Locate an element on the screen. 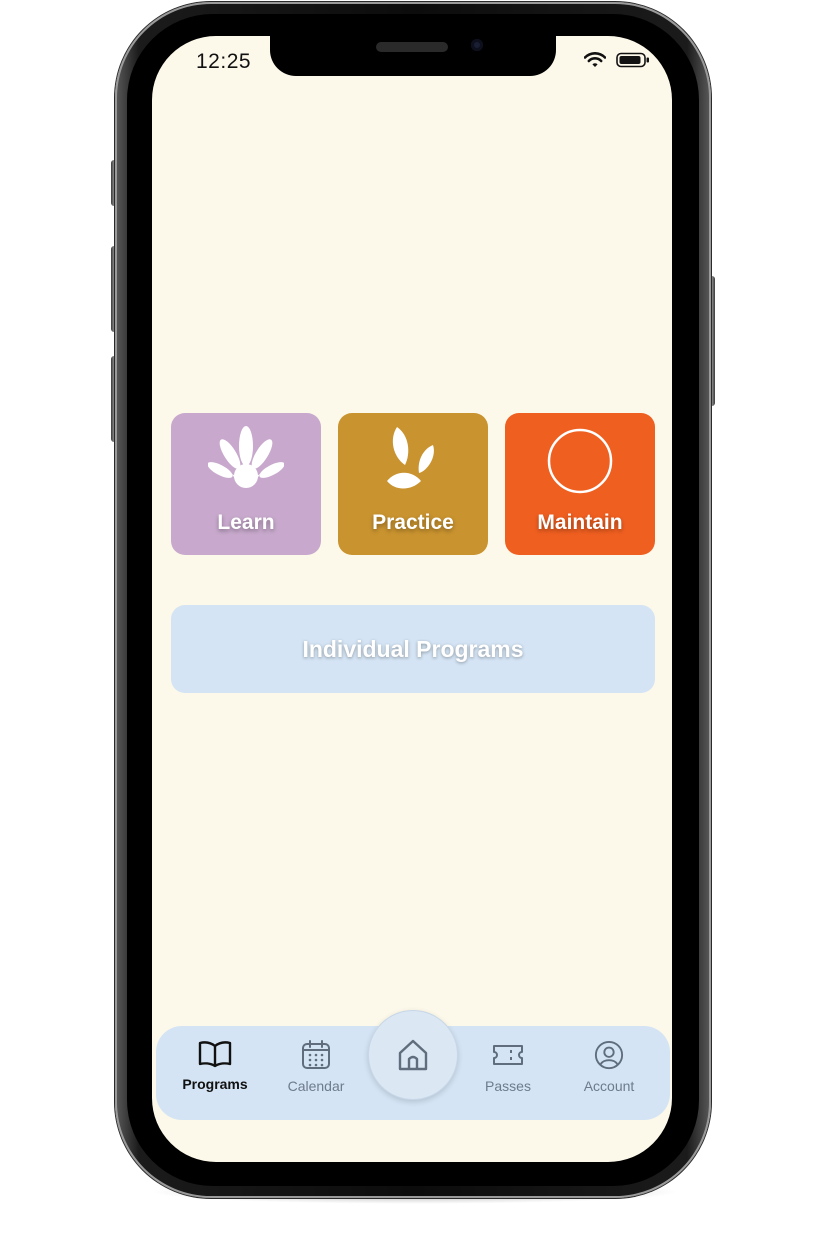 This screenshot has width=820, height=1240. individual-programs-label: Individual Programs is located at coordinates (413, 648).